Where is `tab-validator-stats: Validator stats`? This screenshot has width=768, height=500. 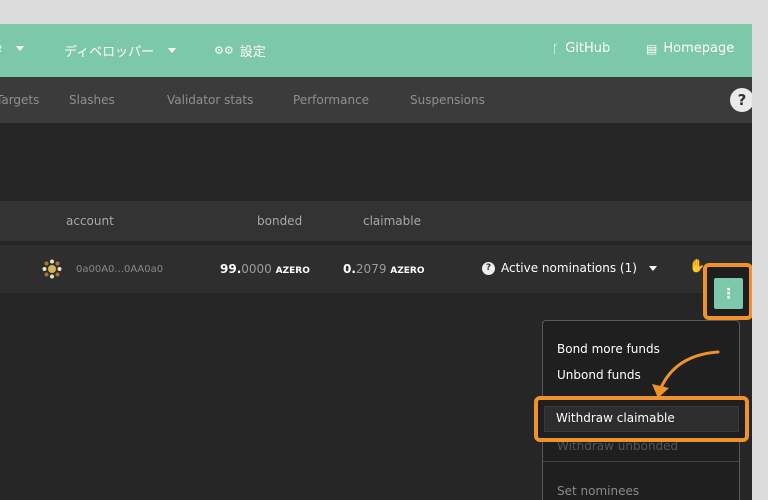
tab-validator-stats: Validator stats is located at coordinates (210, 100).